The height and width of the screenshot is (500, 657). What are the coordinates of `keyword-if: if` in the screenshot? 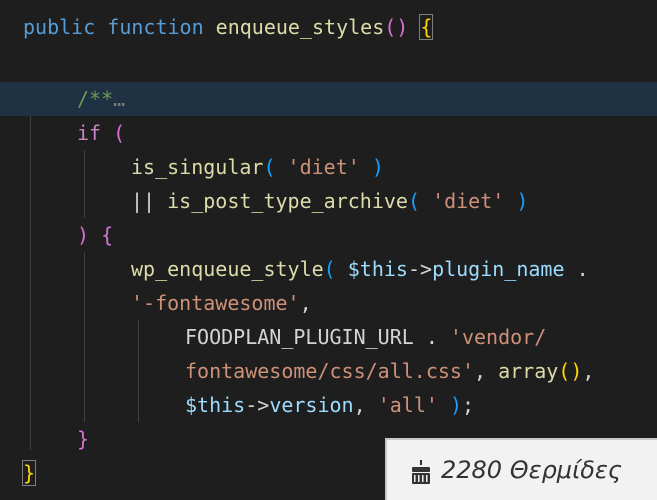 It's located at (89, 133).